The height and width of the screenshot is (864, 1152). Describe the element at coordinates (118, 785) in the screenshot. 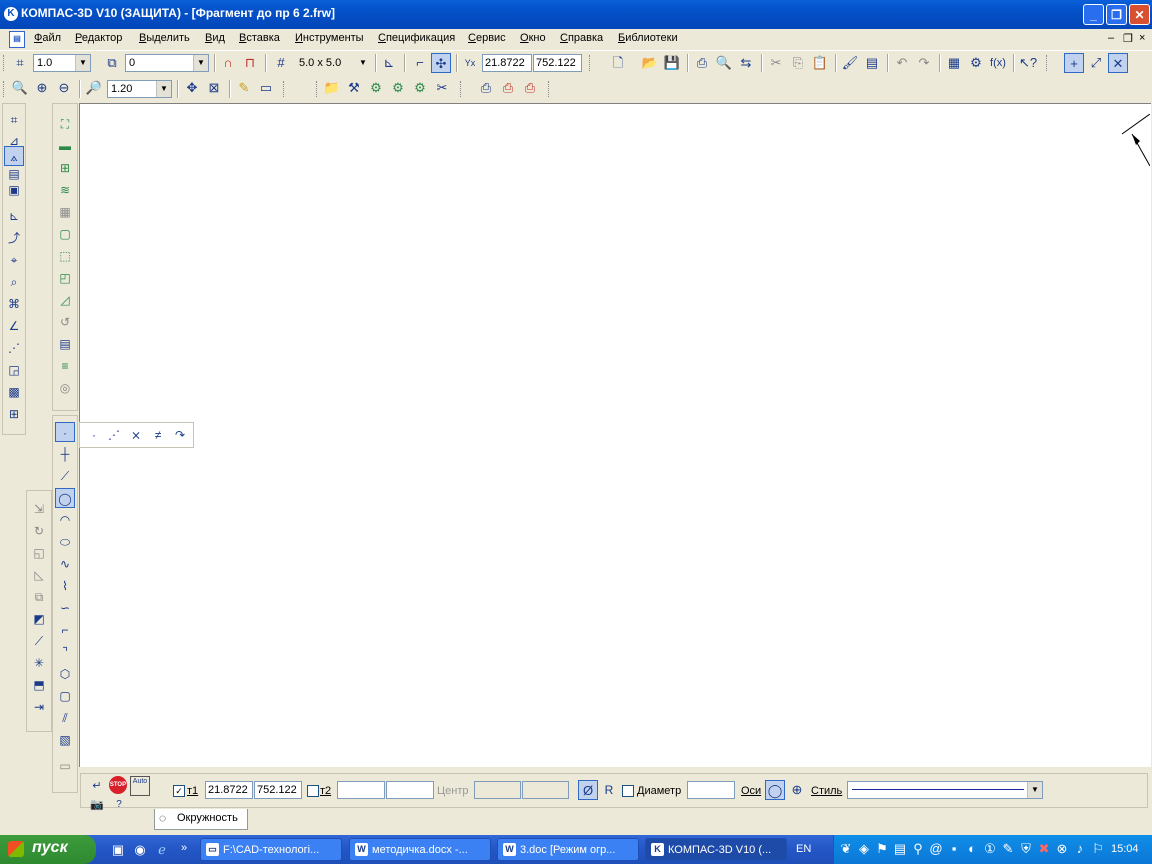

I see `stop-button: STOP` at that location.